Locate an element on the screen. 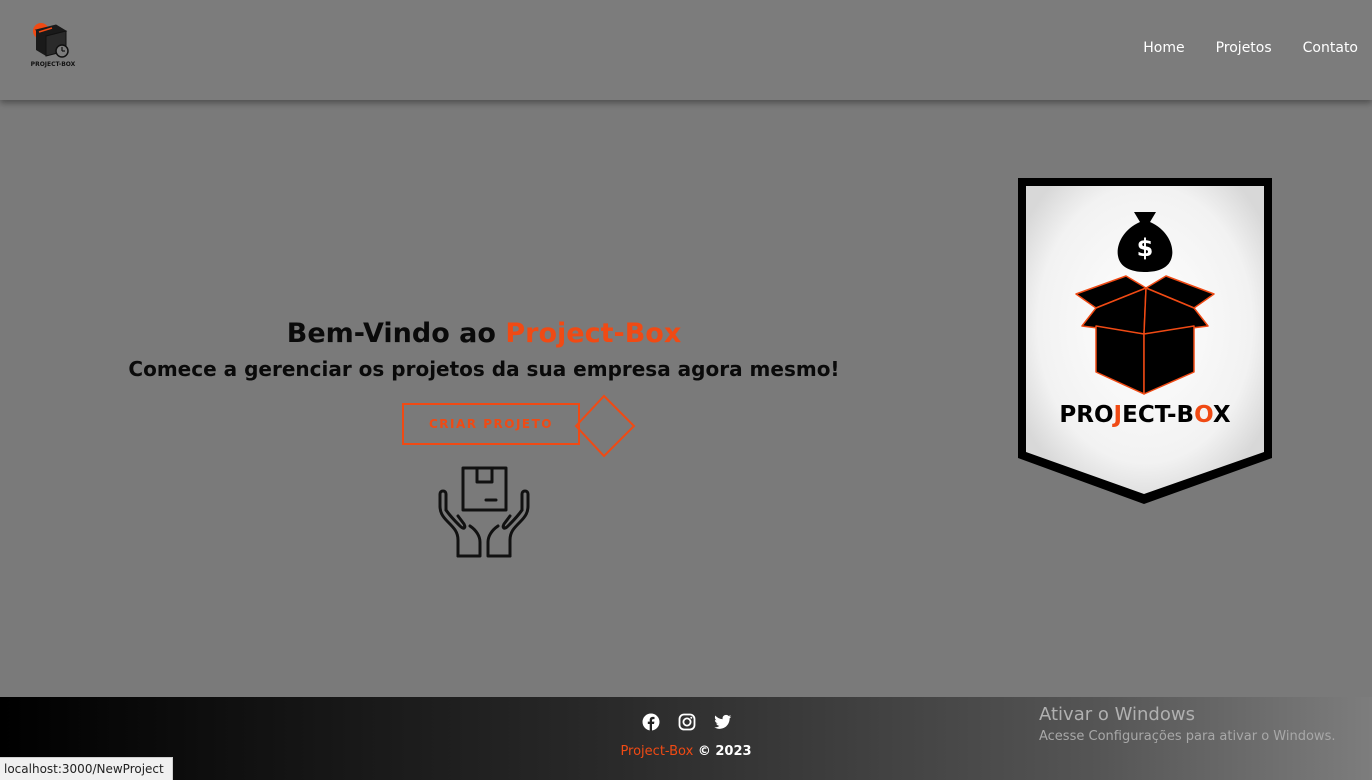  hero-title-brand: Project-Box is located at coordinates (593, 333).